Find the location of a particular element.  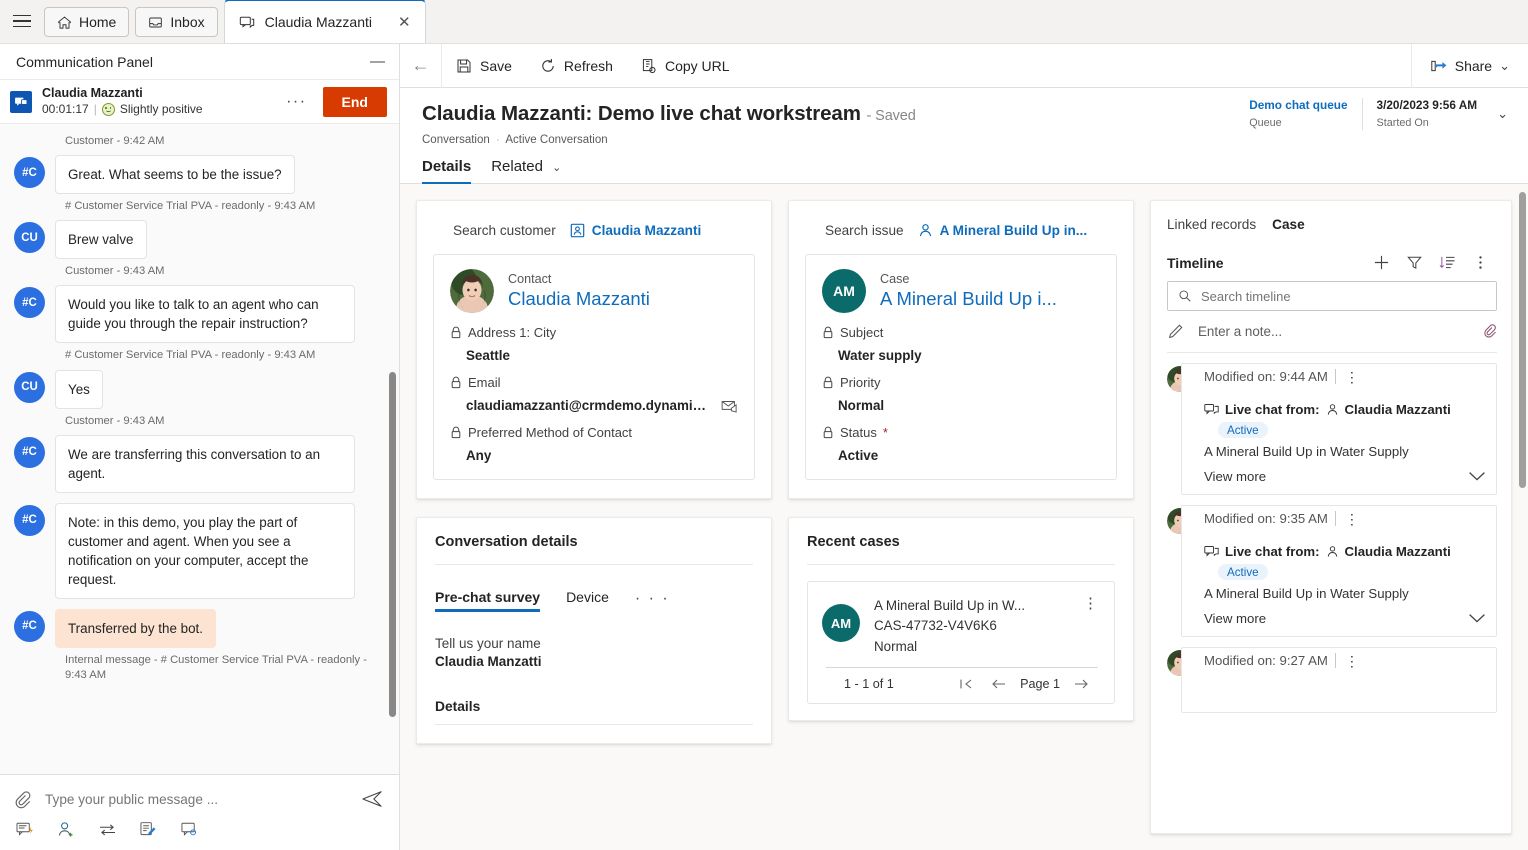

field-label-text: Preferred Method of Contact is located at coordinates (550, 432).